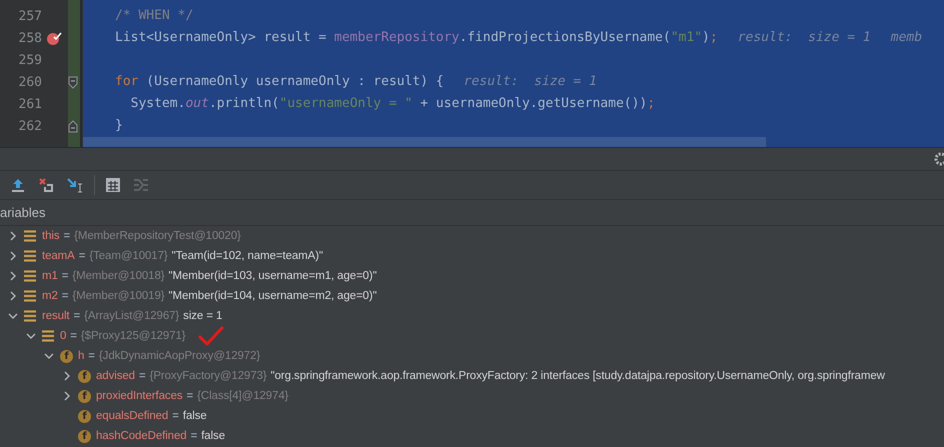 The width and height of the screenshot is (944, 447). I want to click on code-text: for, so click(126, 81).